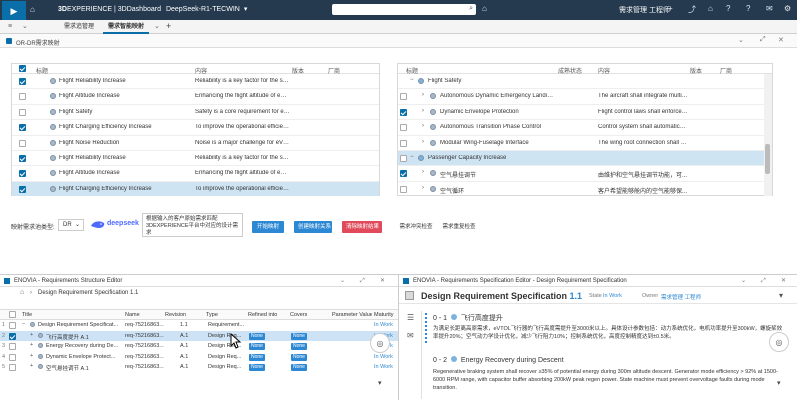 This screenshot has height=400, width=797. Describe the element at coordinates (692, 9) in the screenshot. I see `share-icon: ⤴` at that location.